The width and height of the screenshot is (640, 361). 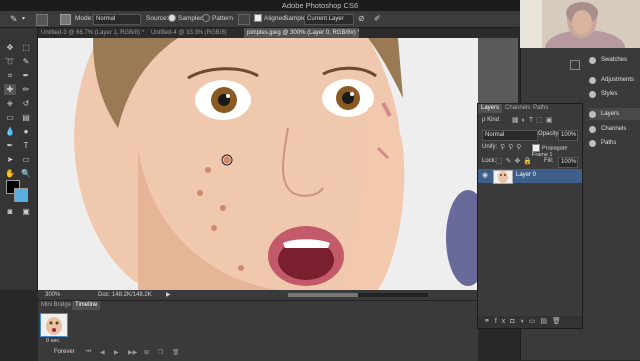 What do you see at coordinates (10, 89) in the screenshot?
I see `spot-healing-tool-icon: ✚` at bounding box center [10, 89].